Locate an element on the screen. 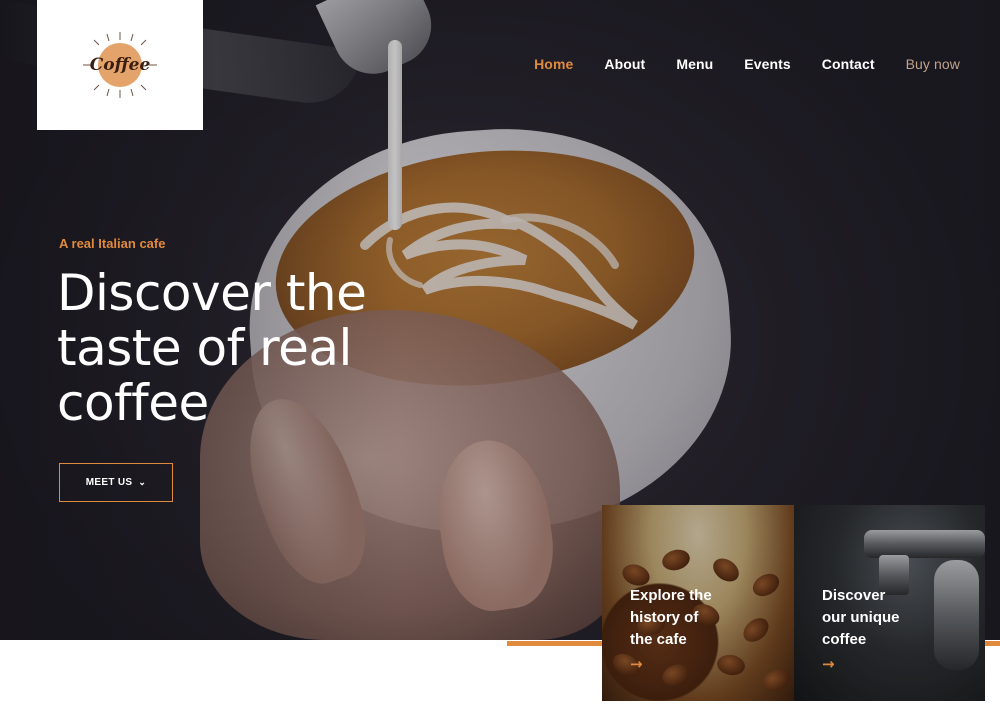  card-line: Explore the is located at coordinates (671, 595).